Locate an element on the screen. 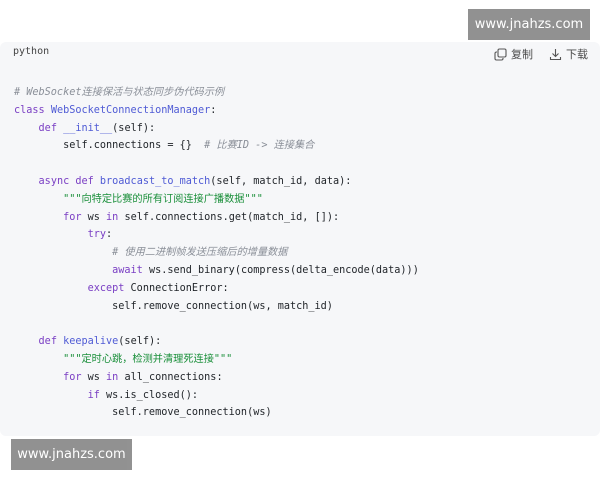  code-token-def: __init__ is located at coordinates (88, 128).